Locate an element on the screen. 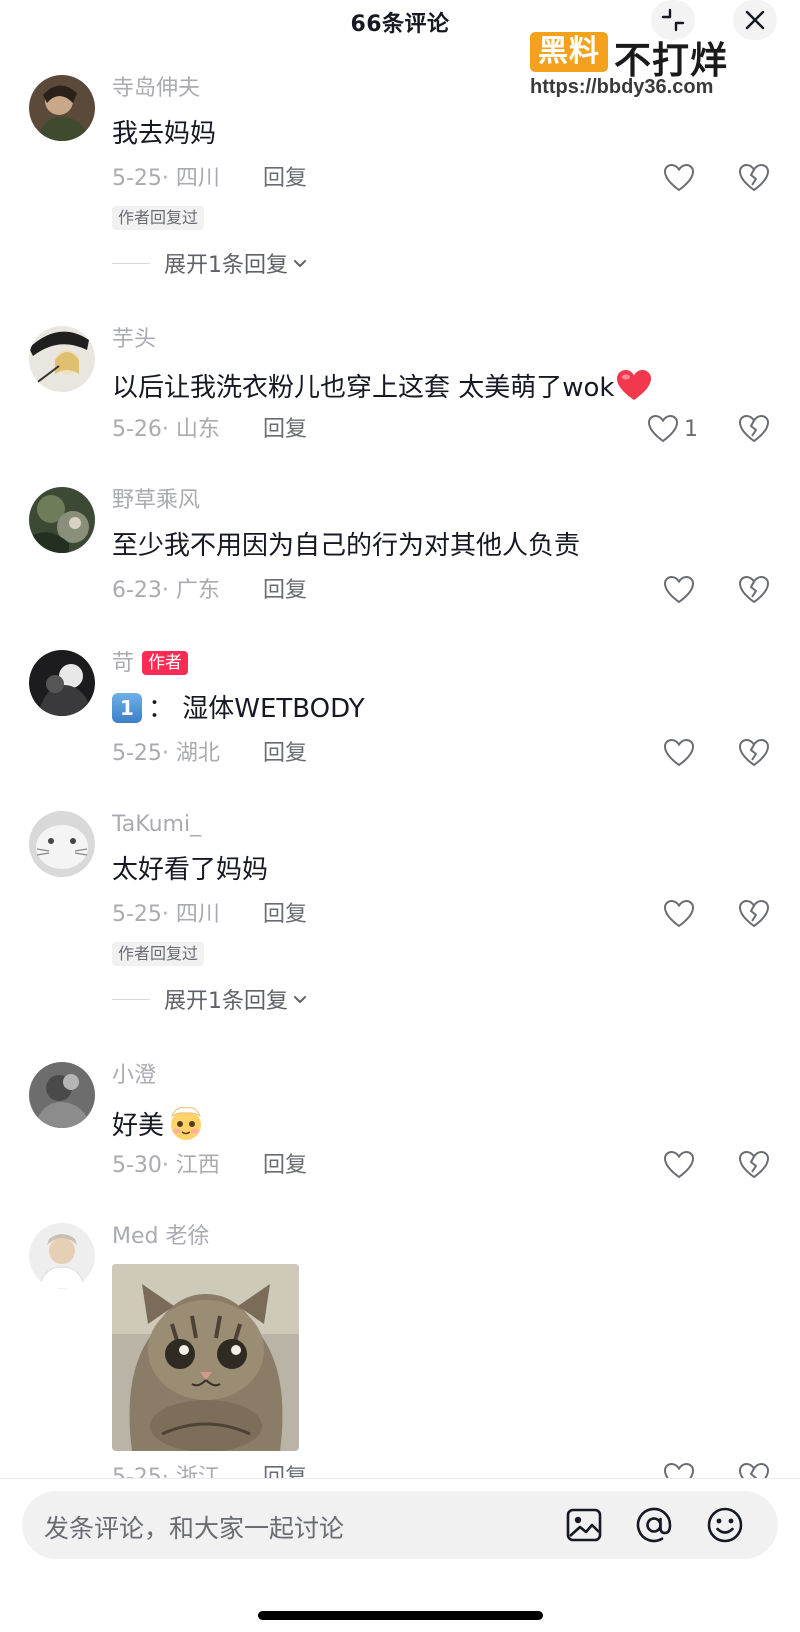 This screenshot has height=1632, width=800. username: TaKumi_ is located at coordinates (156, 825).